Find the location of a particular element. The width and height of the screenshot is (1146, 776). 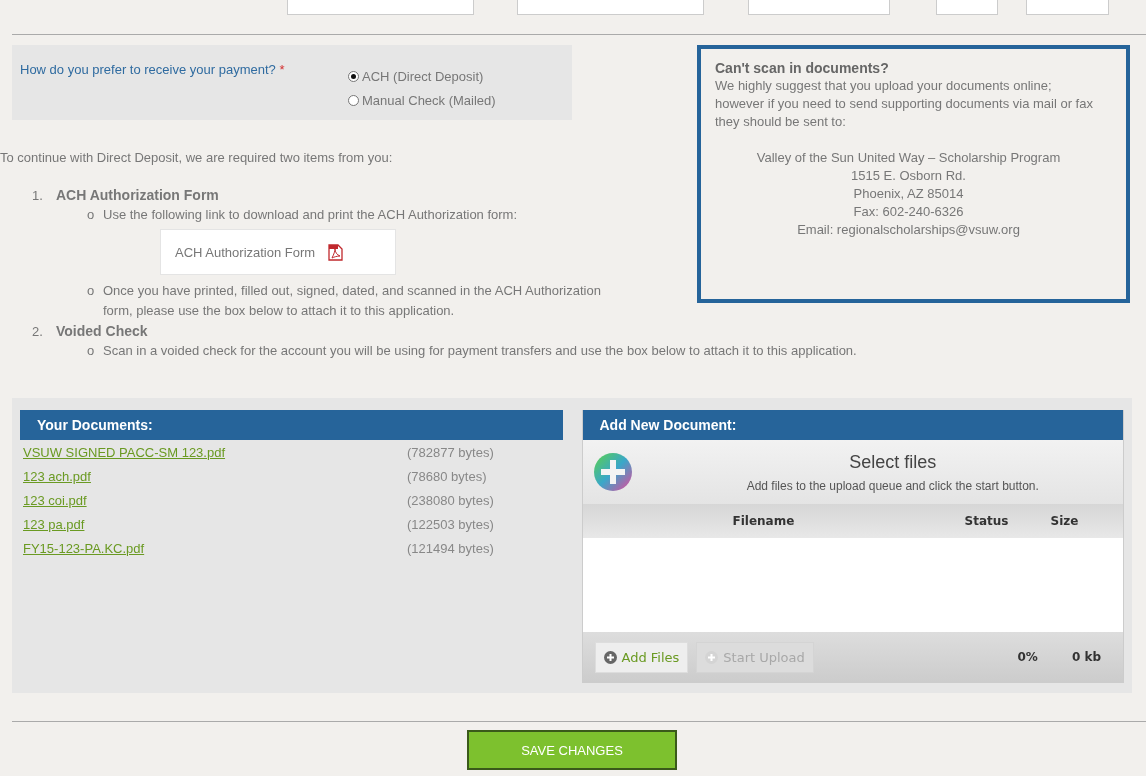

select-title: Select files is located at coordinates (893, 462).